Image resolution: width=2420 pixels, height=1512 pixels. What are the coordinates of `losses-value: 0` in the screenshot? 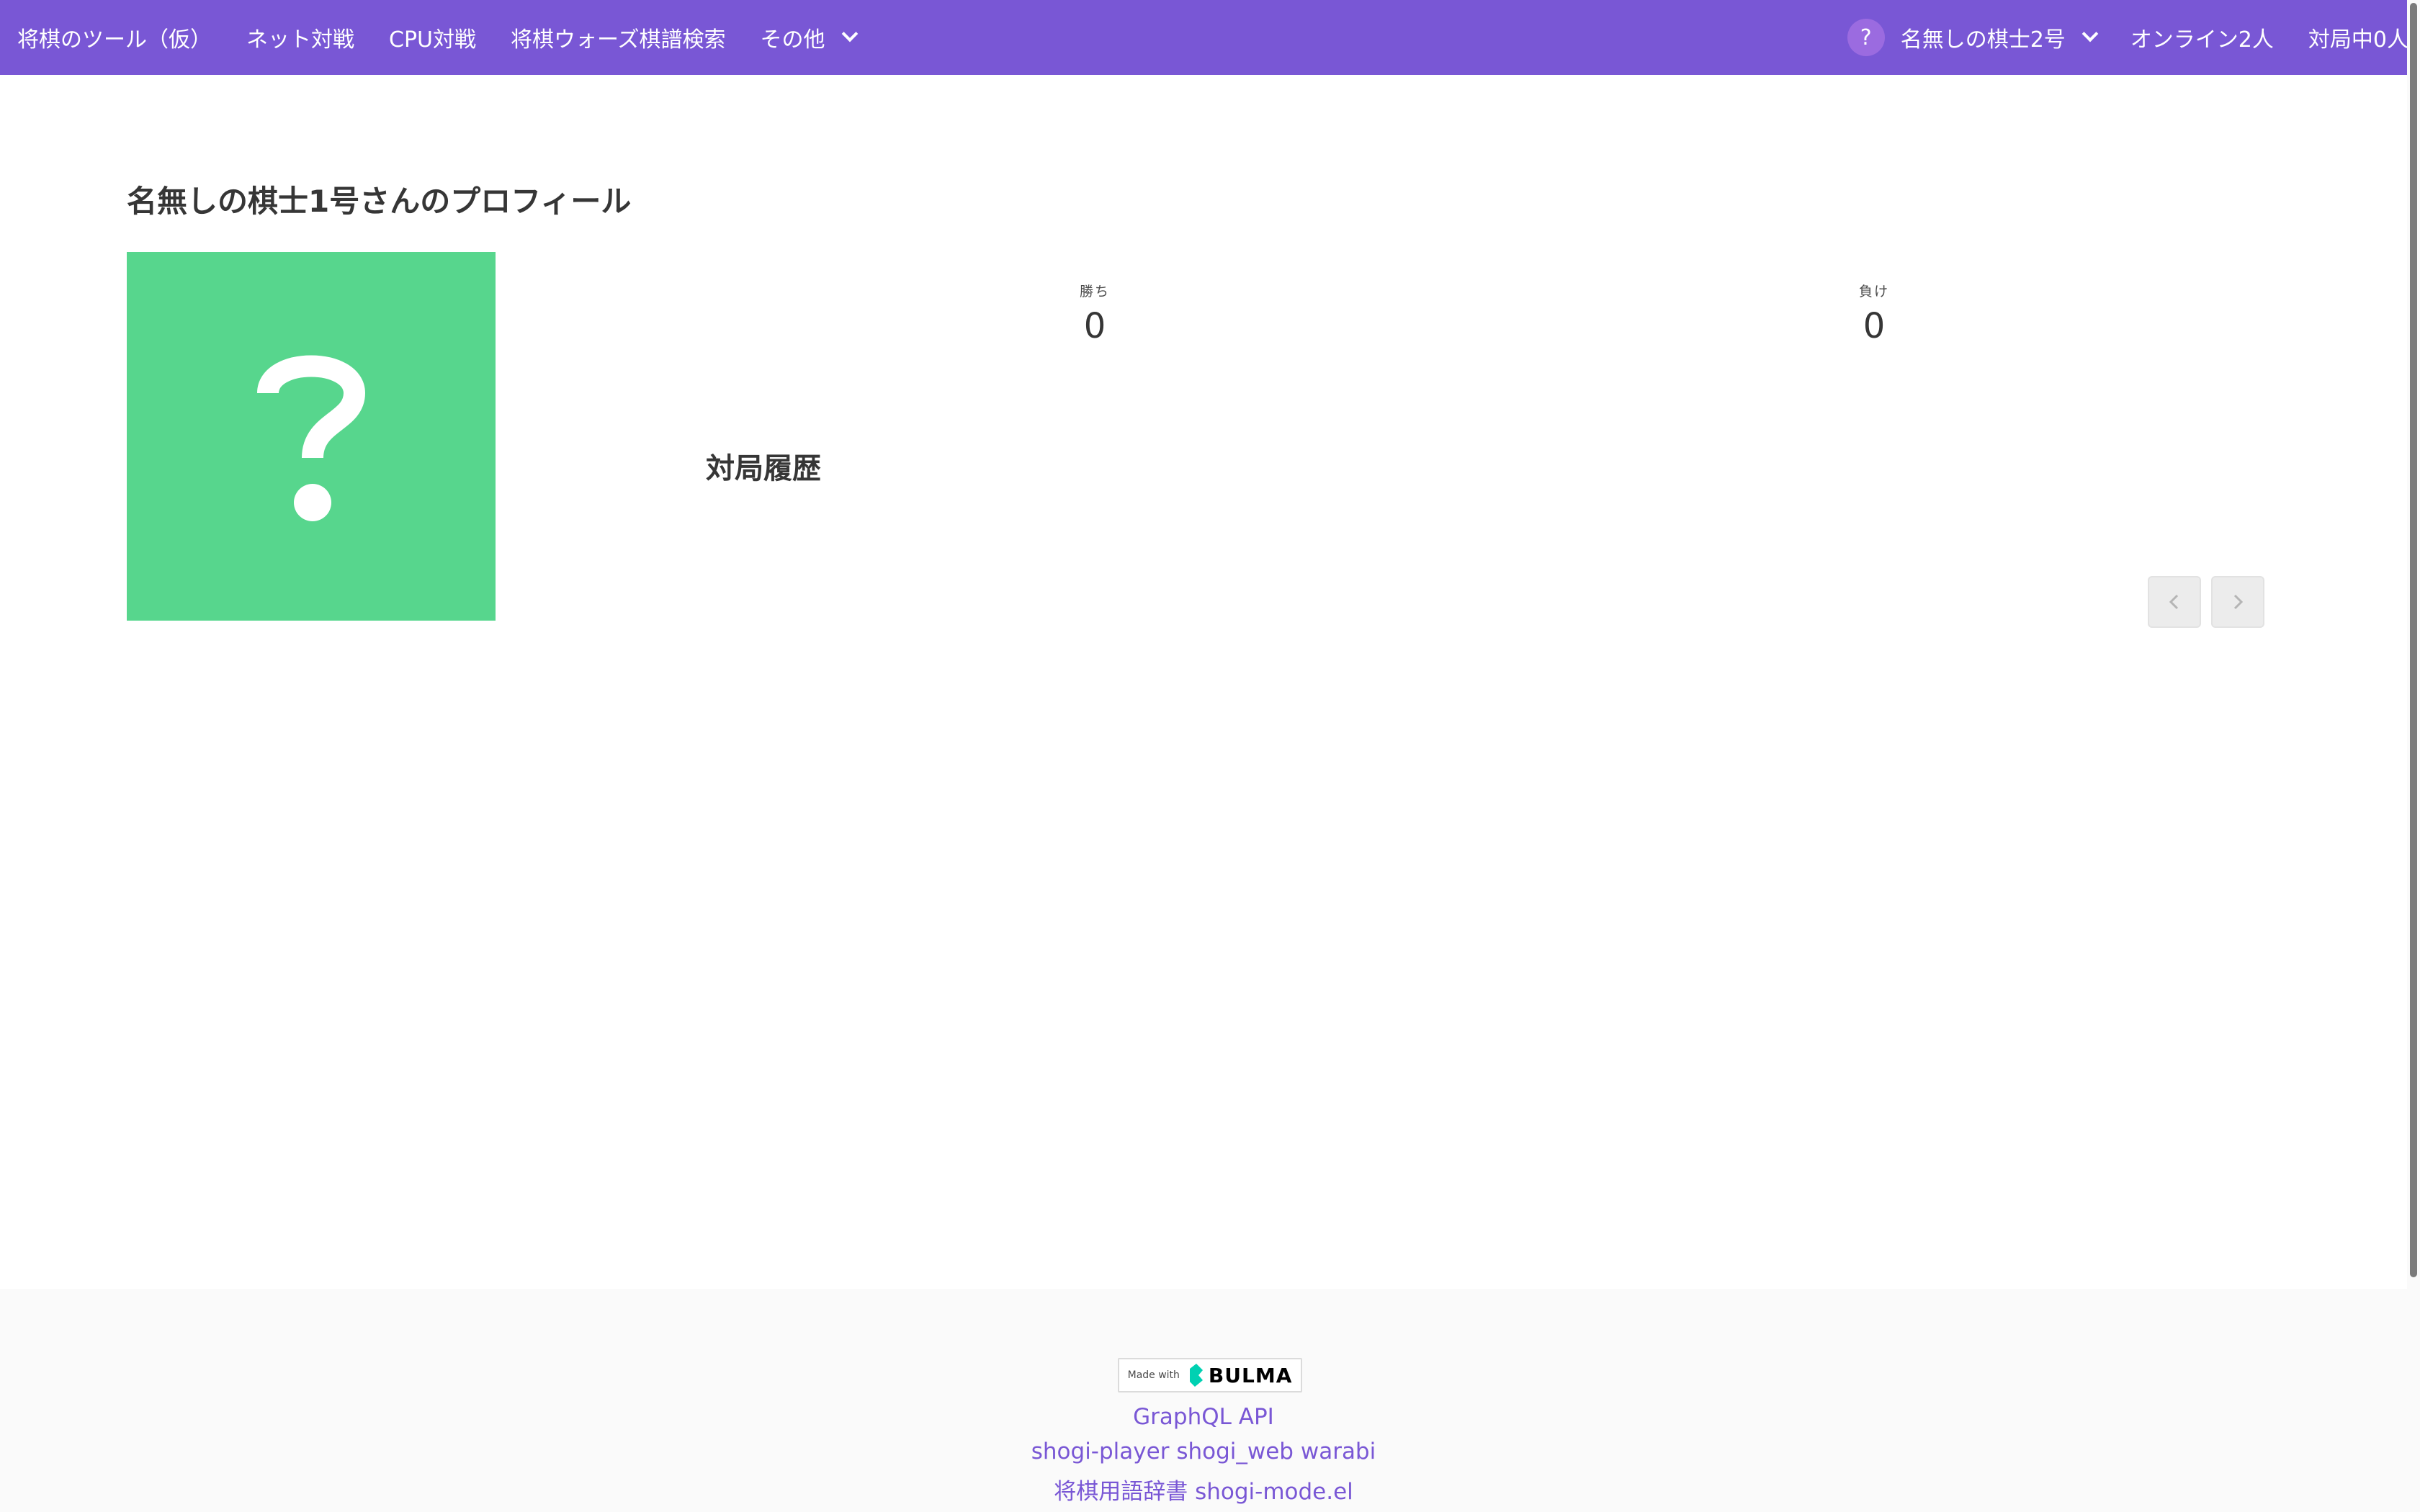 It's located at (1874, 326).